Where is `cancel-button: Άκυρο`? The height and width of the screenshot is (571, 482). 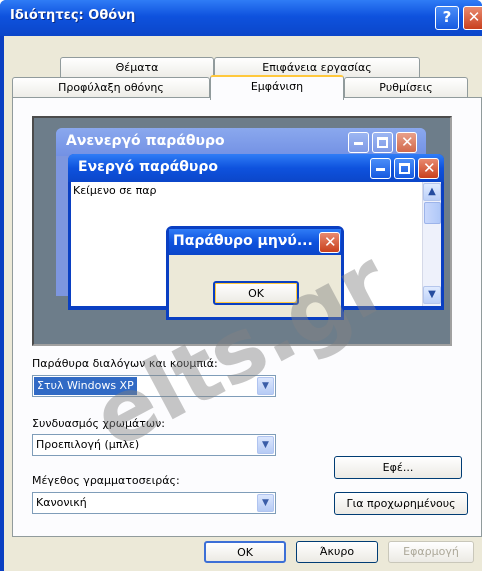
cancel-button: Άκυρο is located at coordinates (337, 552).